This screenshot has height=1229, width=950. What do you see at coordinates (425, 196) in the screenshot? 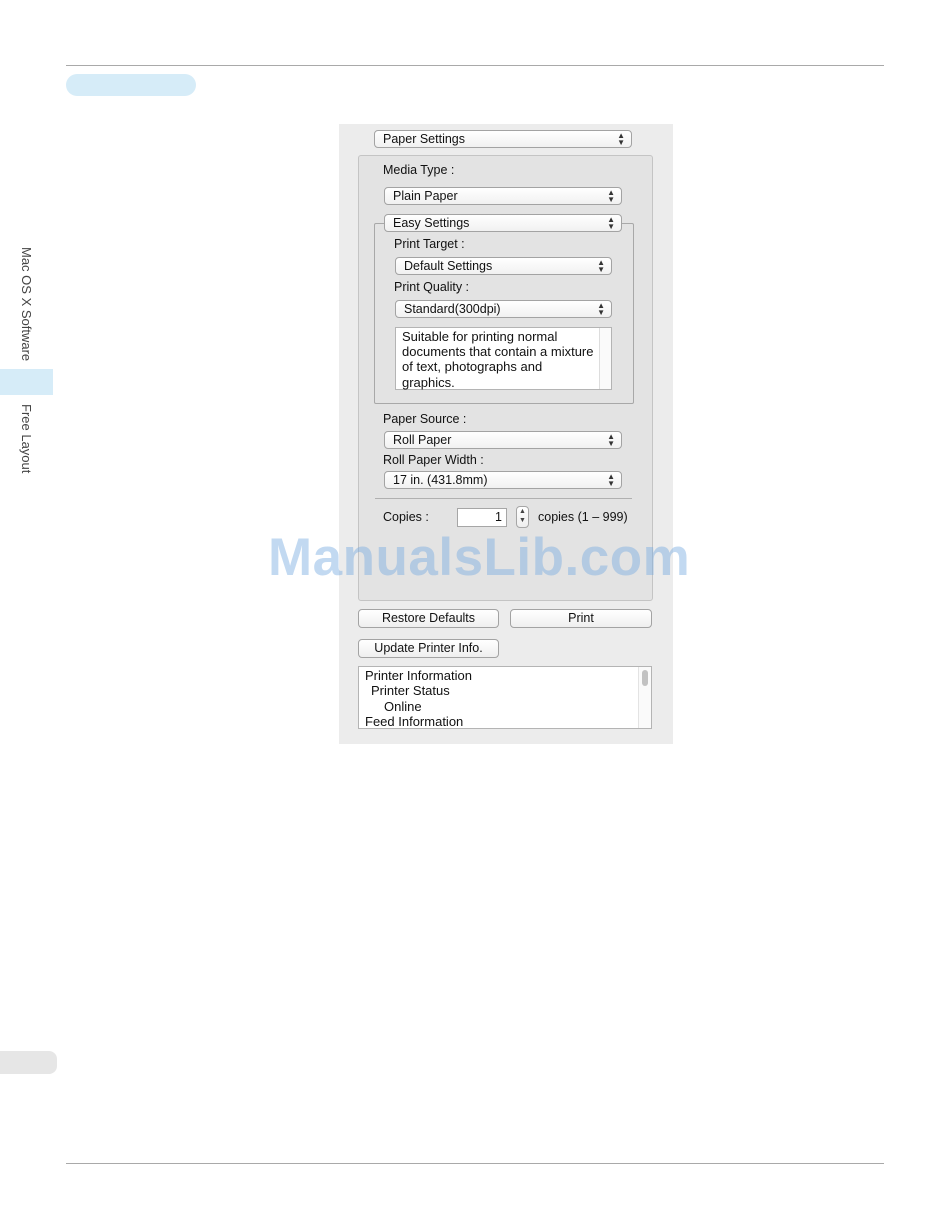
I see `media-type-value: Plain Paper` at bounding box center [425, 196].